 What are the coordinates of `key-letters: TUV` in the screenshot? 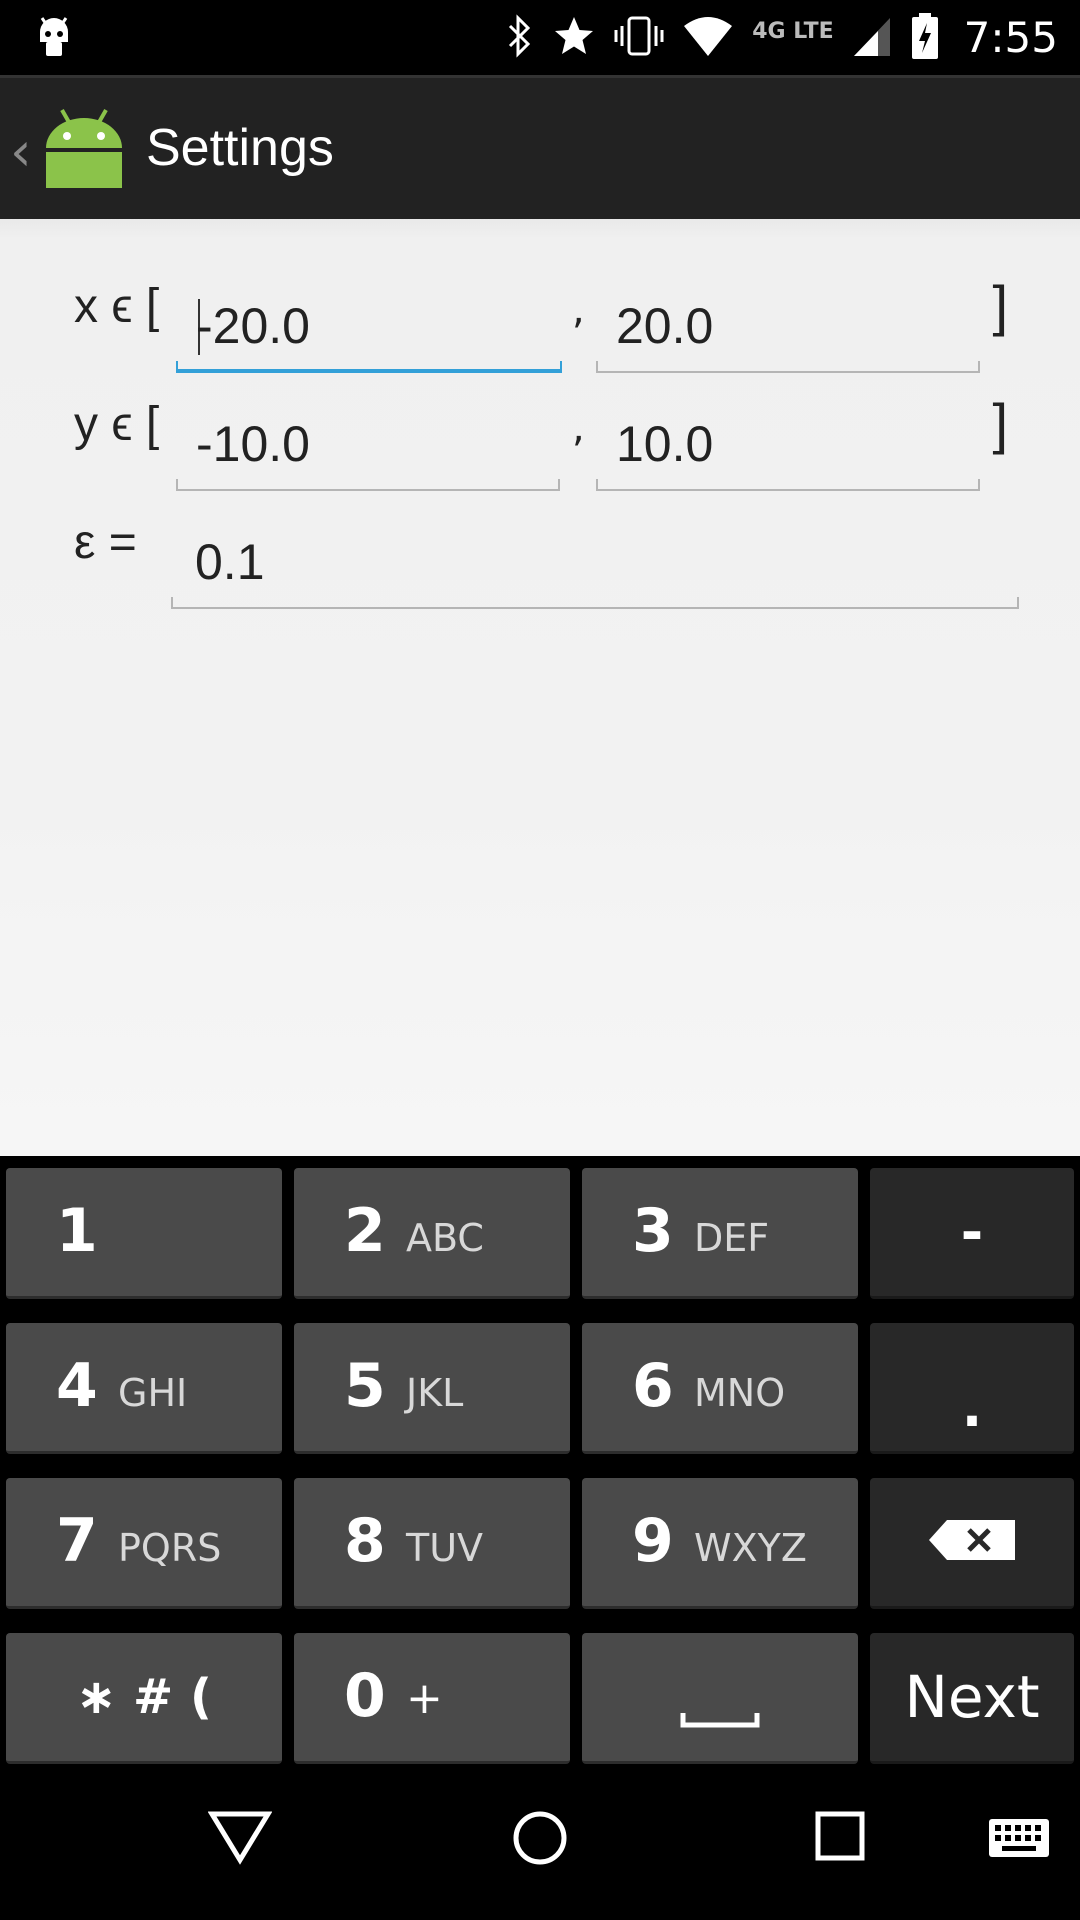 It's located at (445, 1548).